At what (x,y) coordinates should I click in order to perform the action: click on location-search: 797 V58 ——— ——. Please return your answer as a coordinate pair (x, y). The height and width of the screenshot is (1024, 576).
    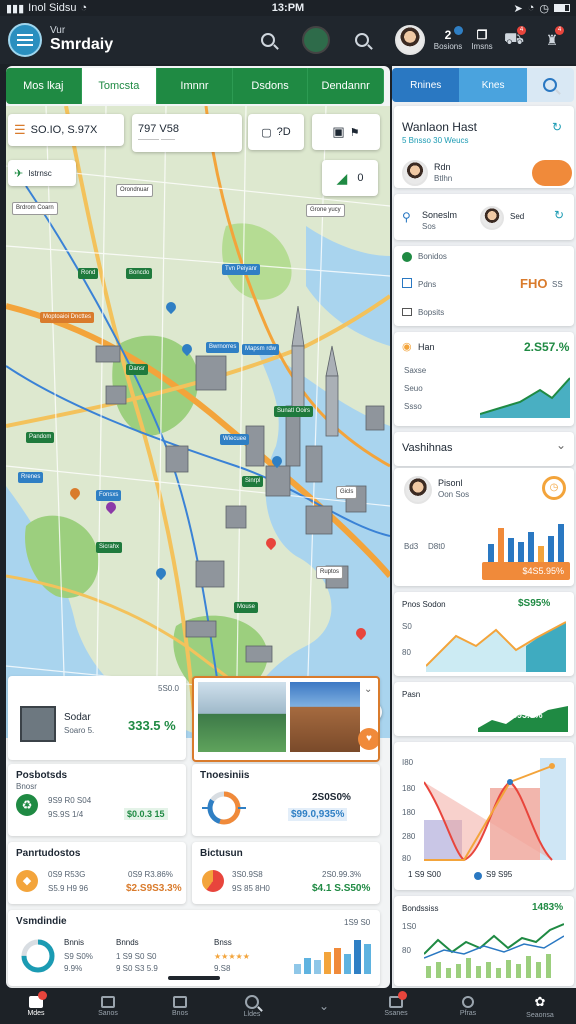
    Looking at the image, I should click on (187, 133).